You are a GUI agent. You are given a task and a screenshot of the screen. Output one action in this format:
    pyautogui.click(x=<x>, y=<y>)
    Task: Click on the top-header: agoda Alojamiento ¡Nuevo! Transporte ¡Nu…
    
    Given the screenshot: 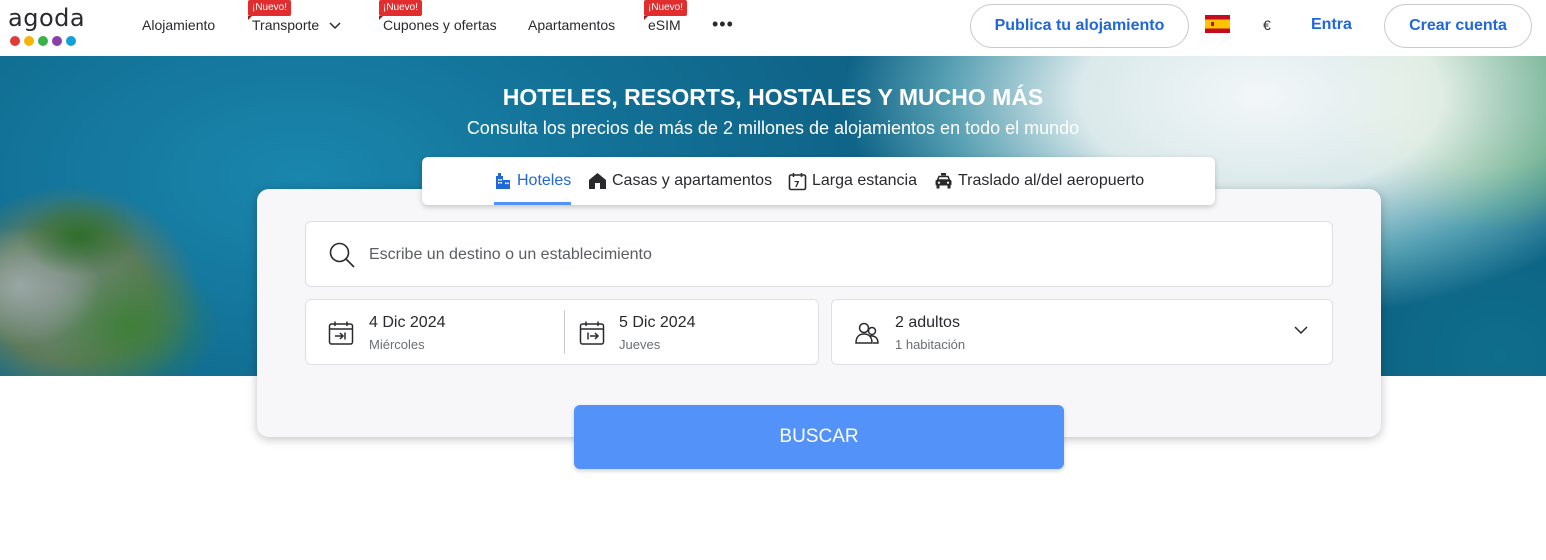 What is the action you would take?
    pyautogui.click(x=773, y=28)
    